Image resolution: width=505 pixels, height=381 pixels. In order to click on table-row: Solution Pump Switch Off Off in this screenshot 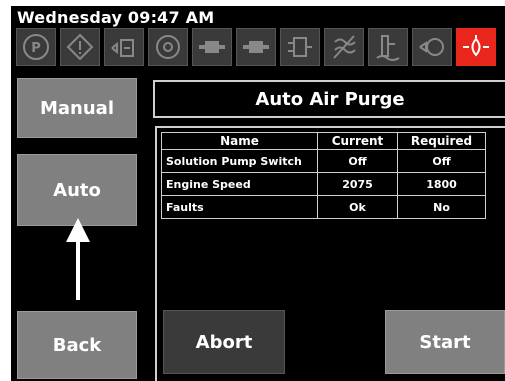, I will do `click(323, 161)`.